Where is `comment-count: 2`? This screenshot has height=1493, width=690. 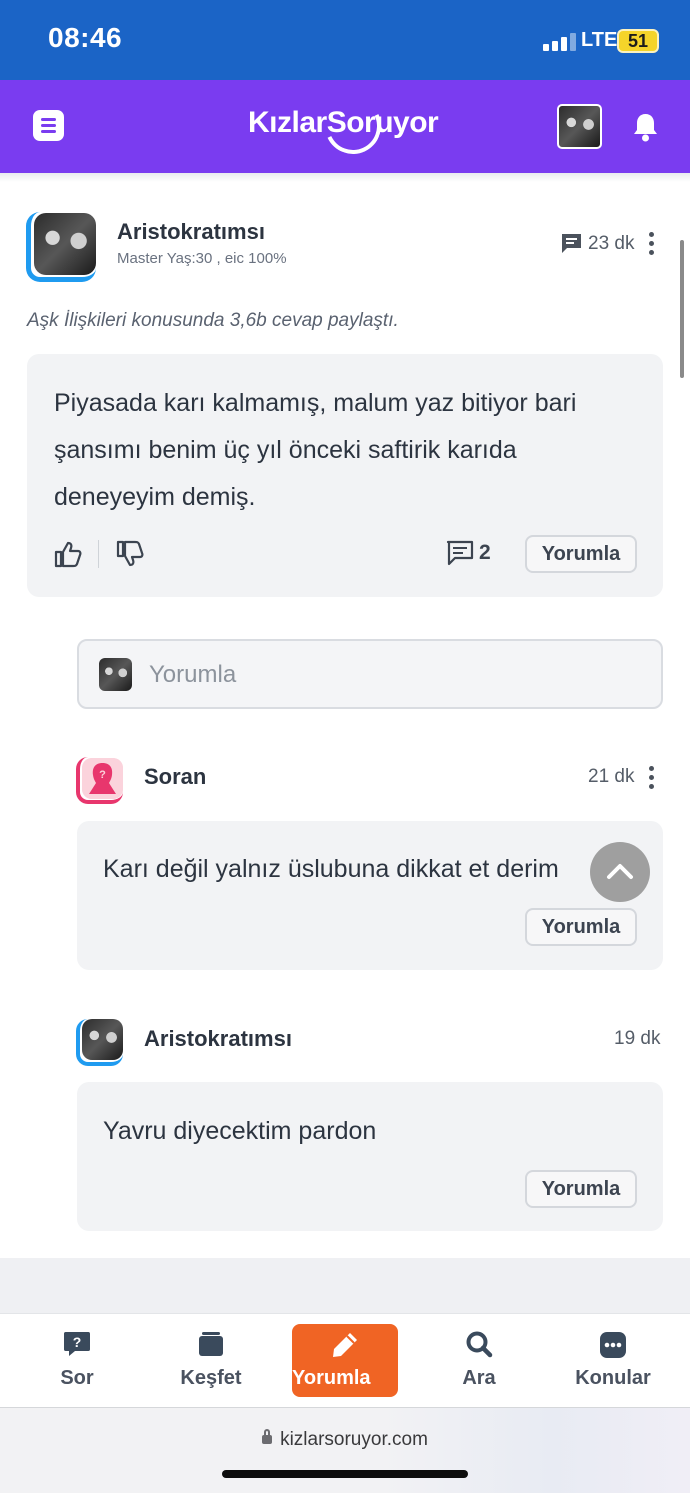
comment-count: 2 is located at coordinates (485, 553).